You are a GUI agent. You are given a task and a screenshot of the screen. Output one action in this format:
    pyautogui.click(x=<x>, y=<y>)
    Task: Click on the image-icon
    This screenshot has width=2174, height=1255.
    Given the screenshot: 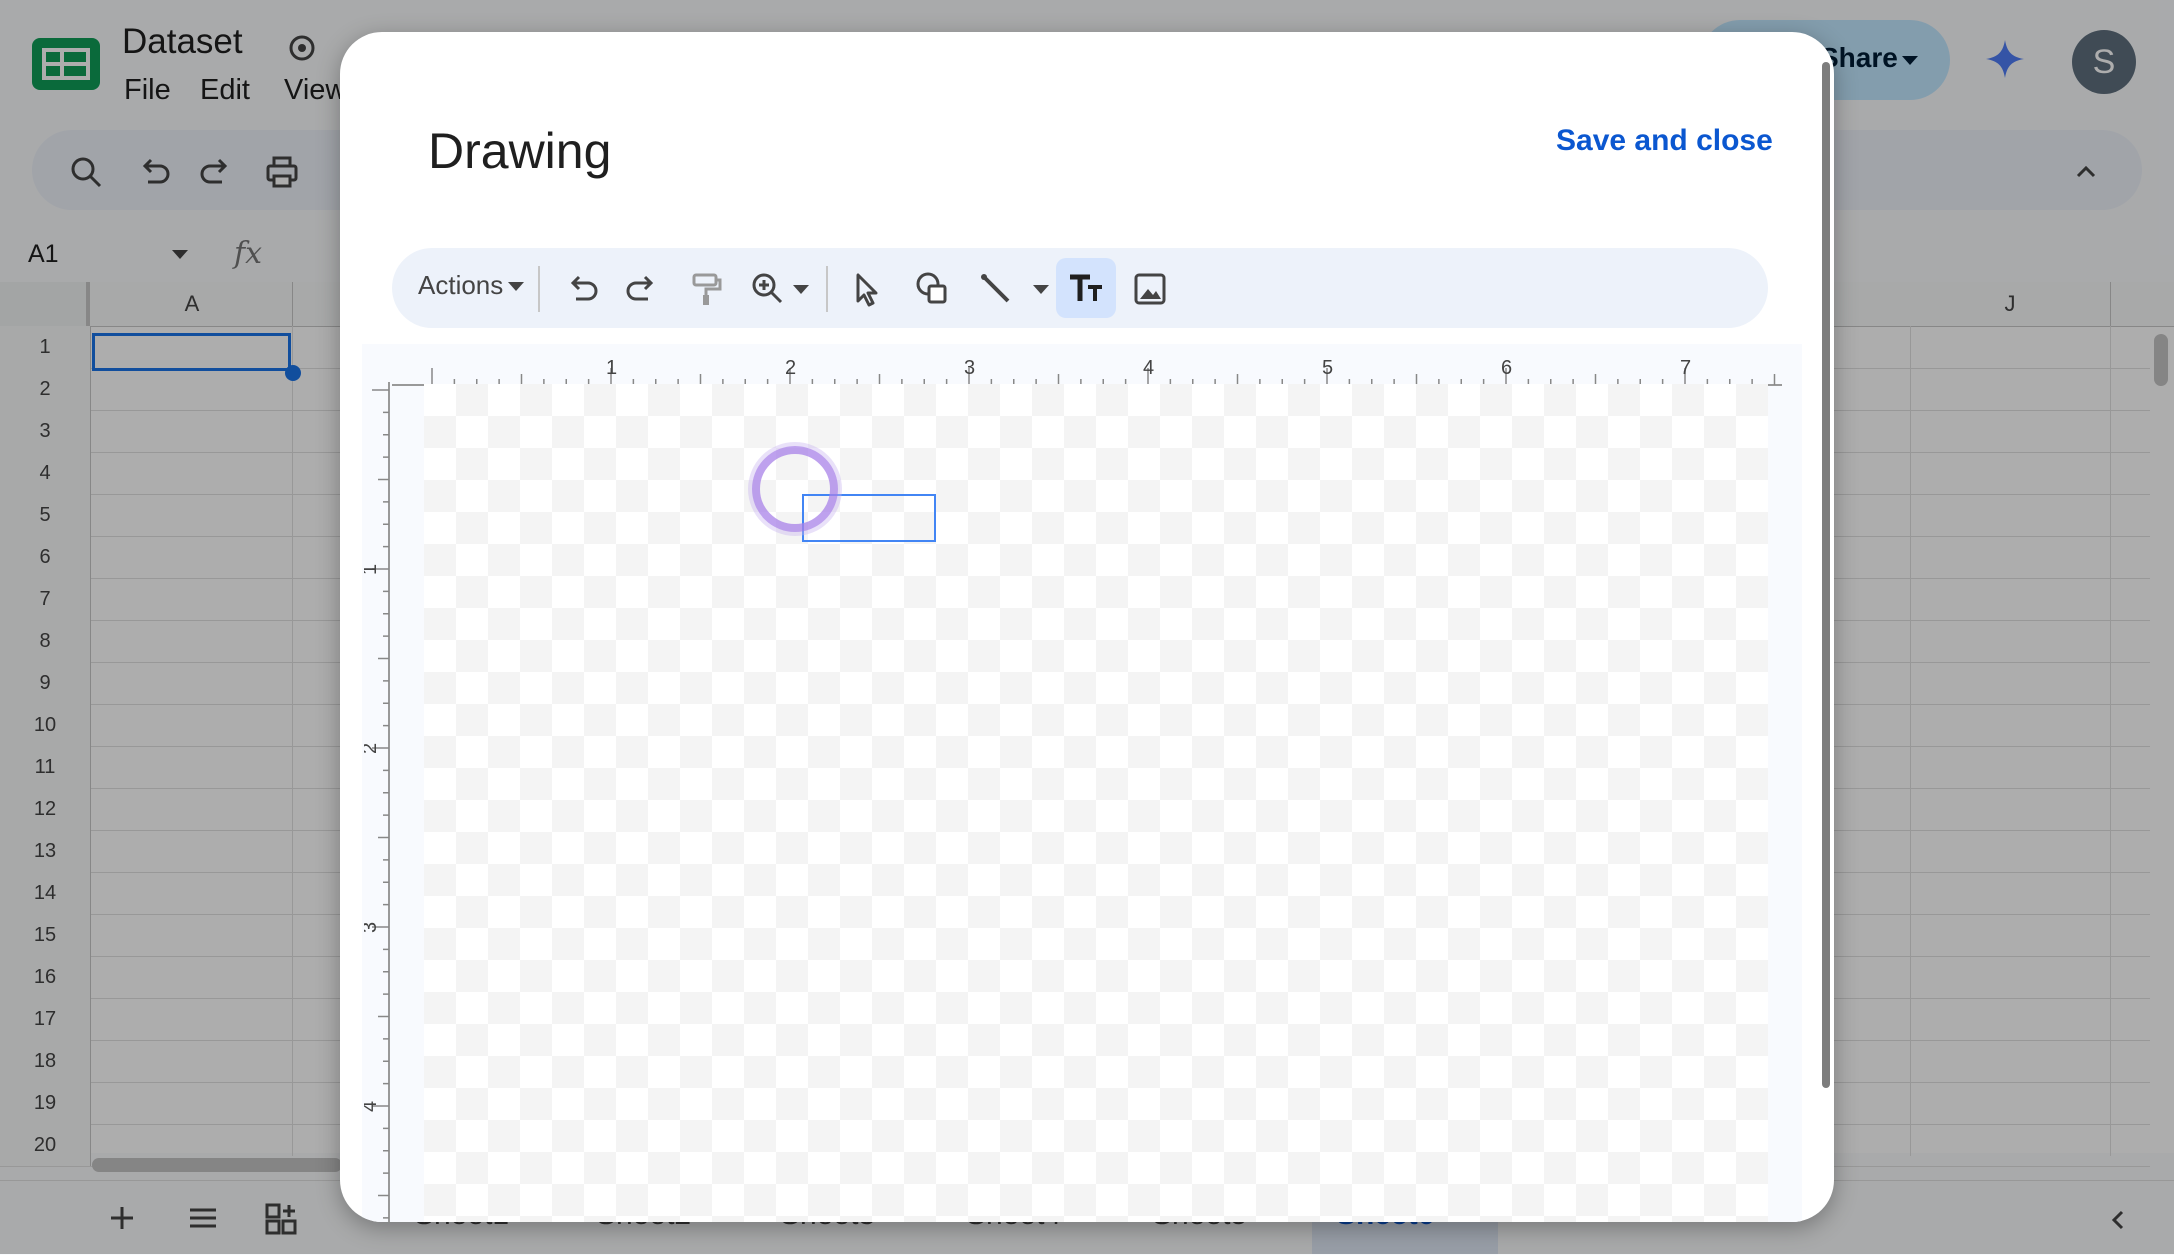 What is the action you would take?
    pyautogui.click(x=1150, y=289)
    